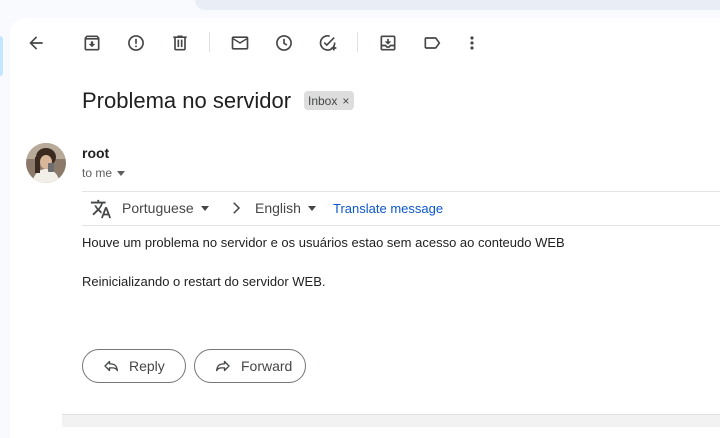 The height and width of the screenshot is (438, 720). Describe the element at coordinates (1, 56) in the screenshot. I see `nav-selection-accent` at that location.